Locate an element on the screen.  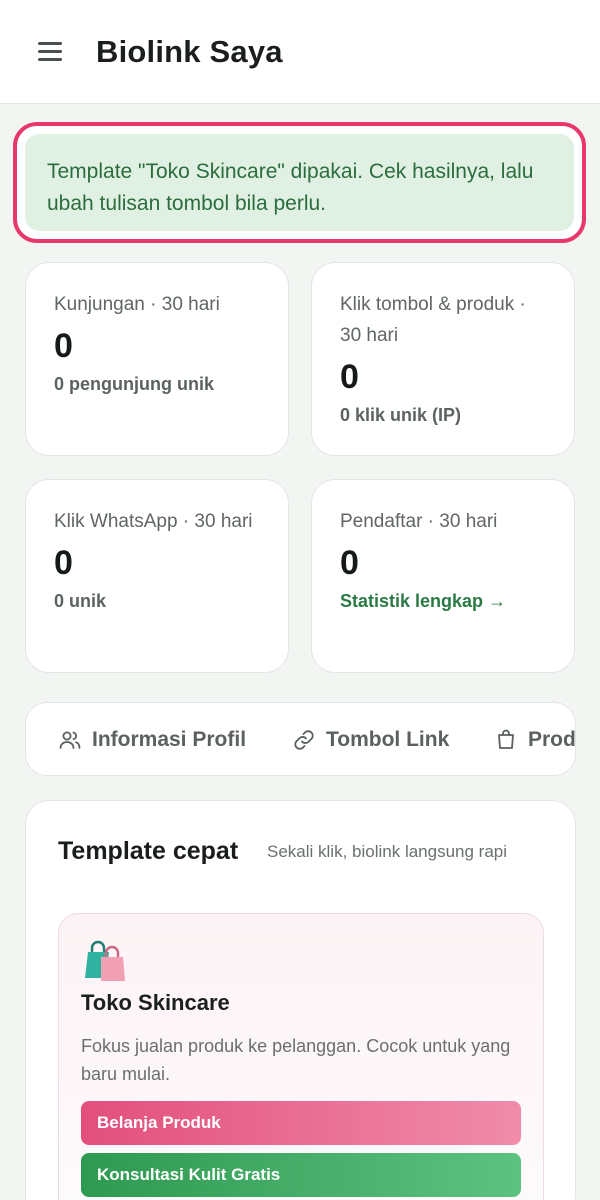
stat-label: Klik WhatsApp · 30 hari is located at coordinates (153, 521).